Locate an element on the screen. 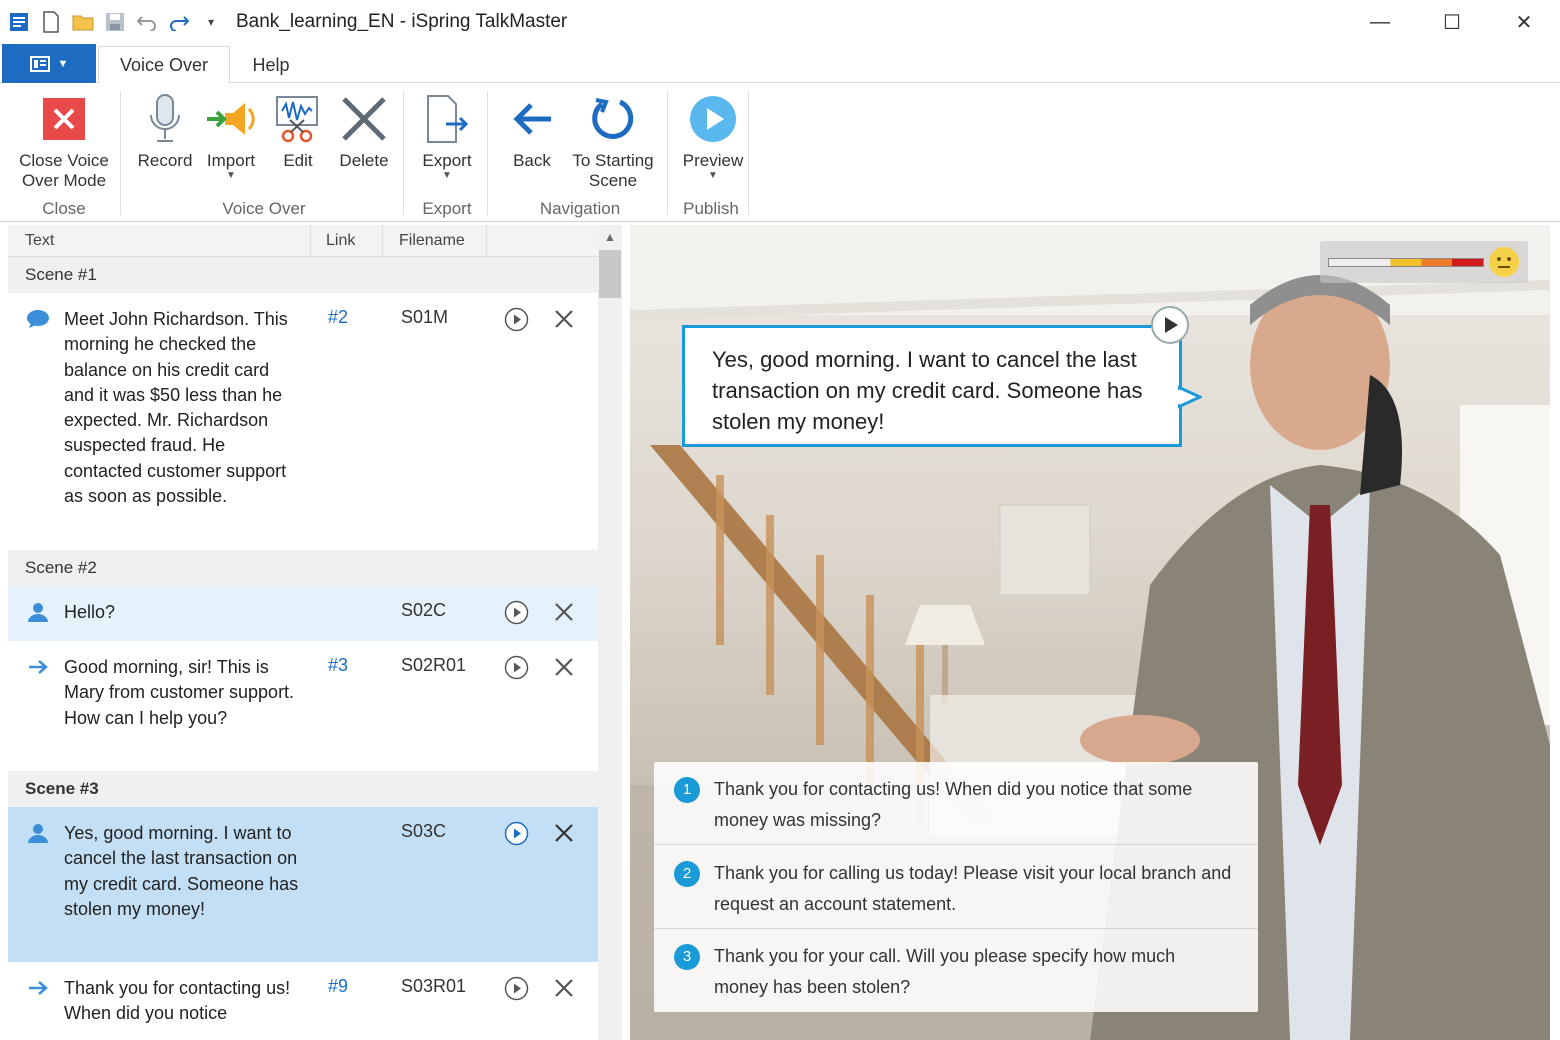 The height and width of the screenshot is (1040, 1560). redo-icon is located at coordinates (179, 22).